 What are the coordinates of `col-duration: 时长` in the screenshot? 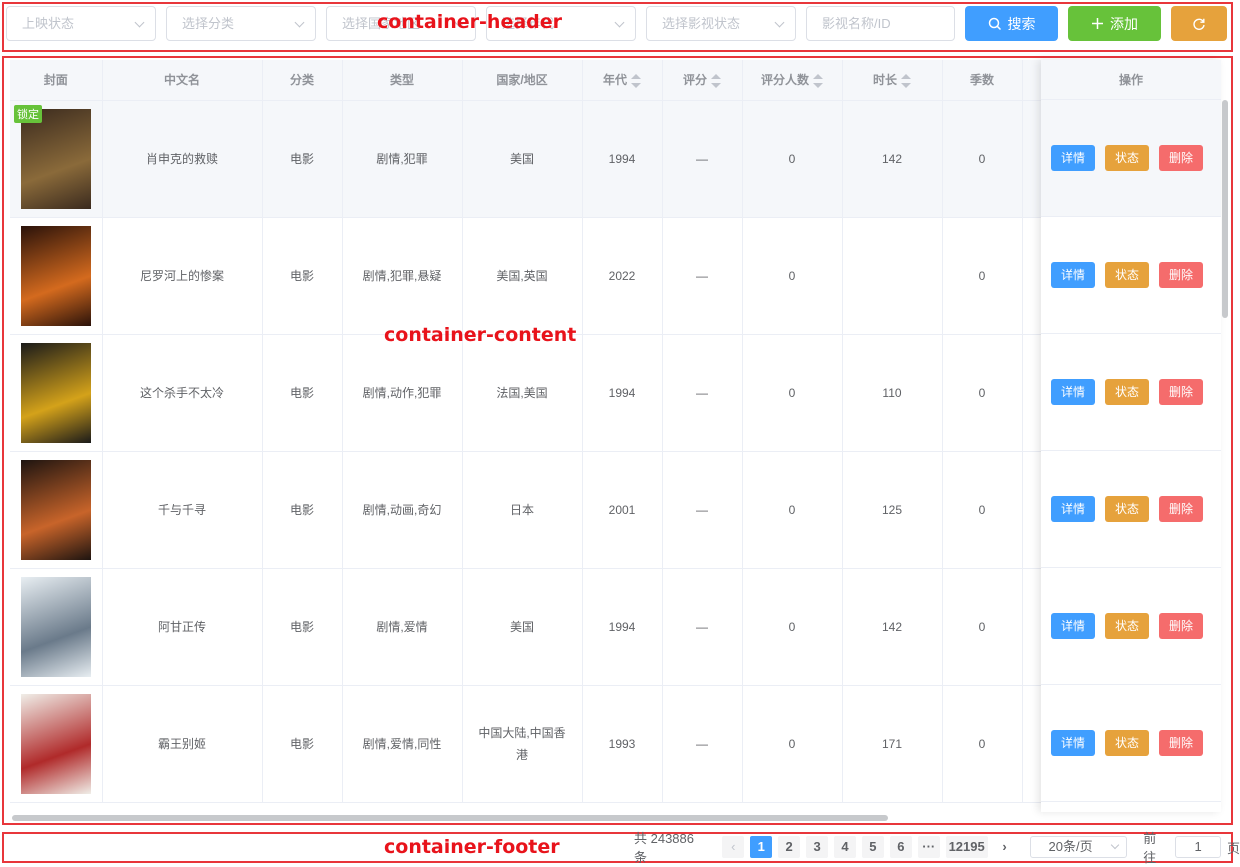 It's located at (892, 80).